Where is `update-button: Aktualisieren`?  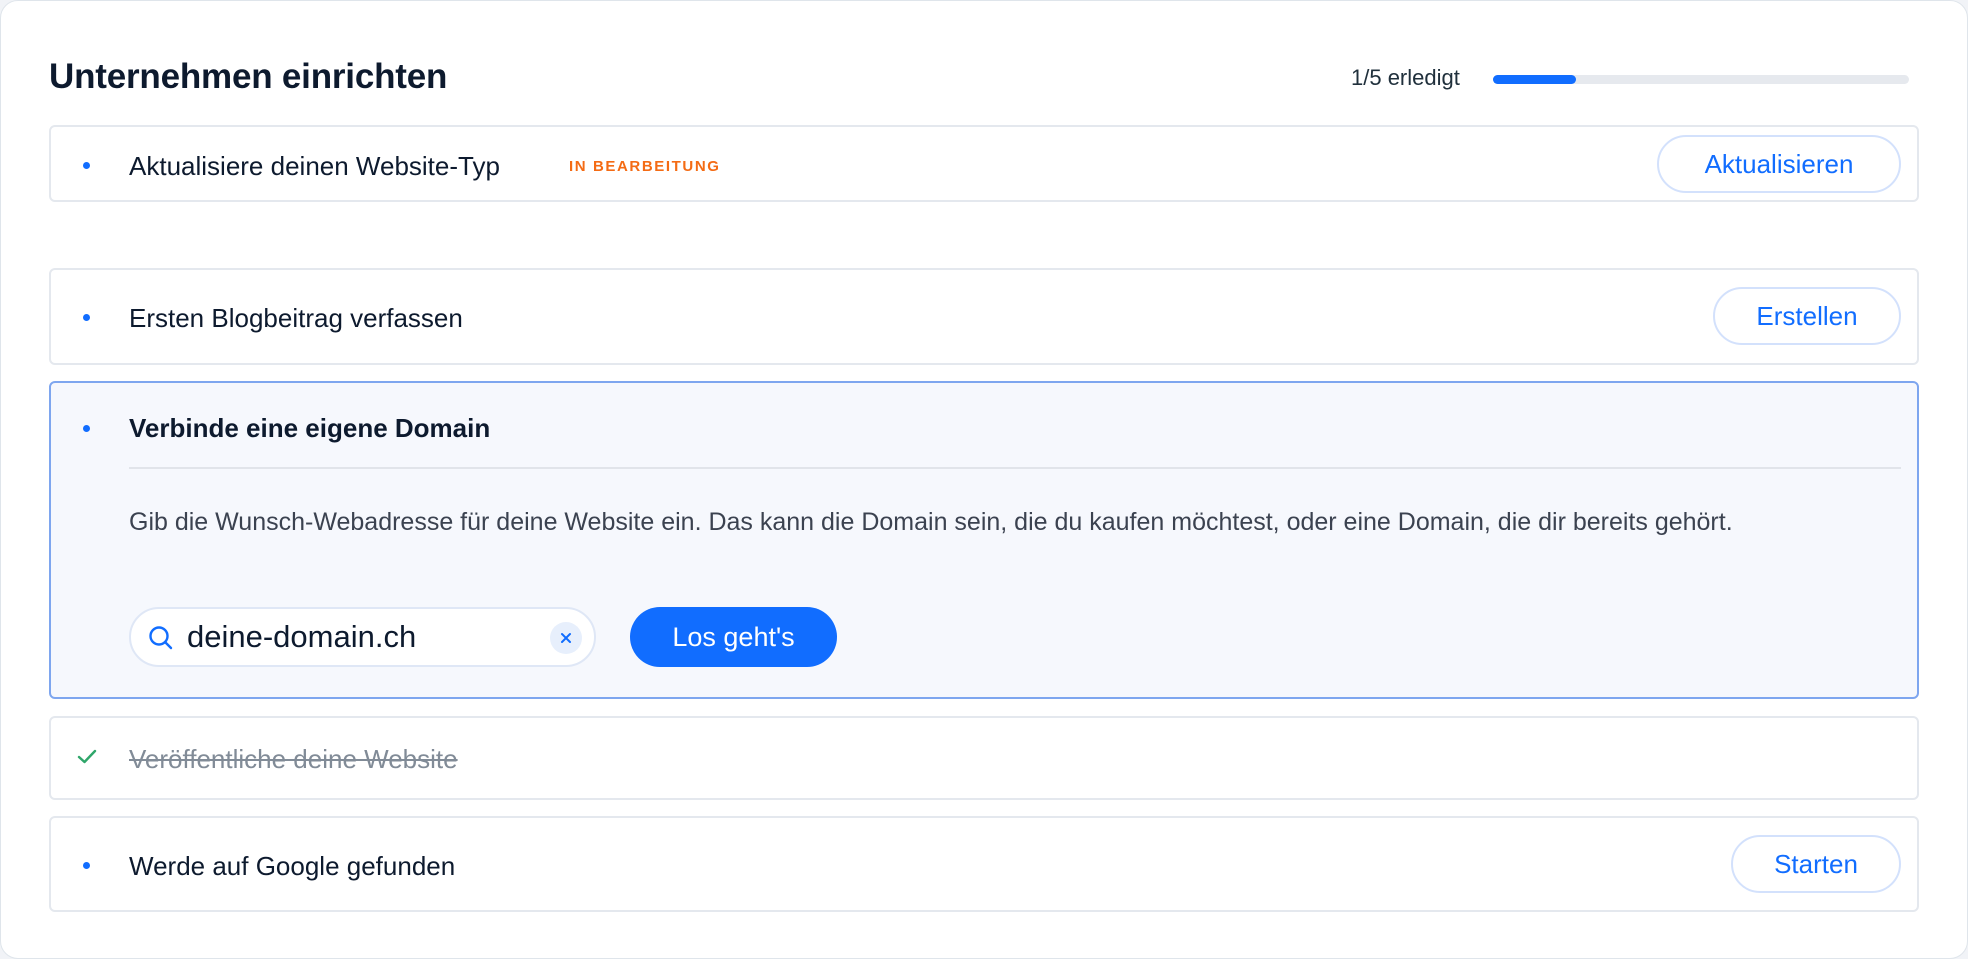 update-button: Aktualisieren is located at coordinates (1779, 164).